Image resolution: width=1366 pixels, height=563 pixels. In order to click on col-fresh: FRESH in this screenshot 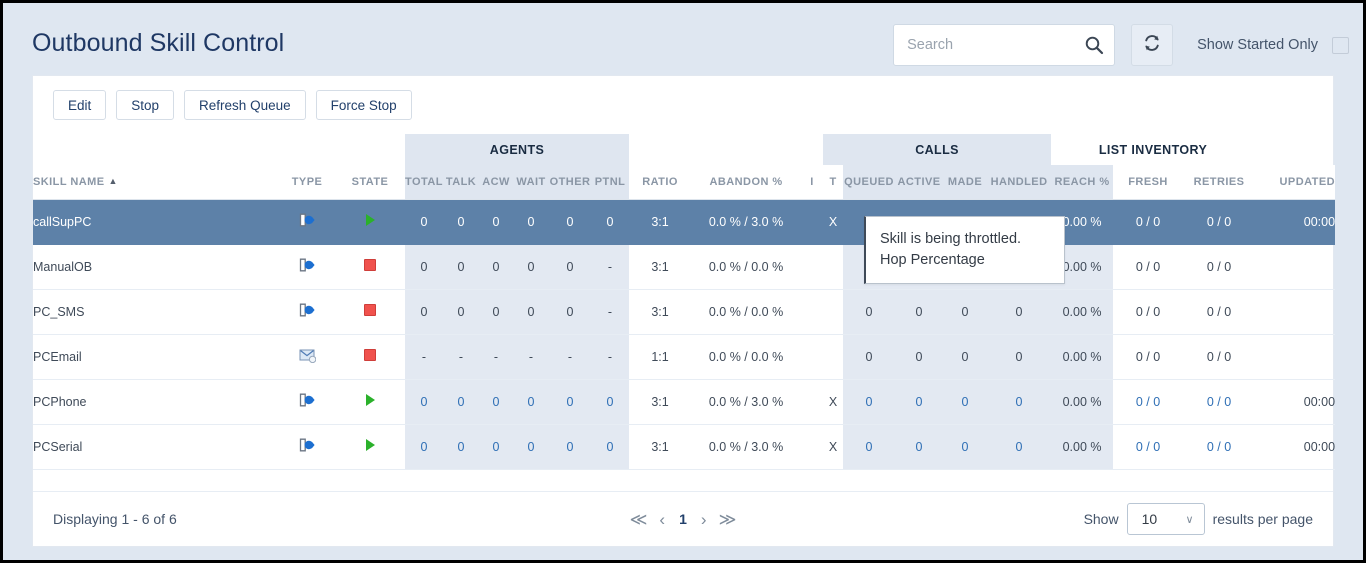, I will do `click(1148, 182)`.